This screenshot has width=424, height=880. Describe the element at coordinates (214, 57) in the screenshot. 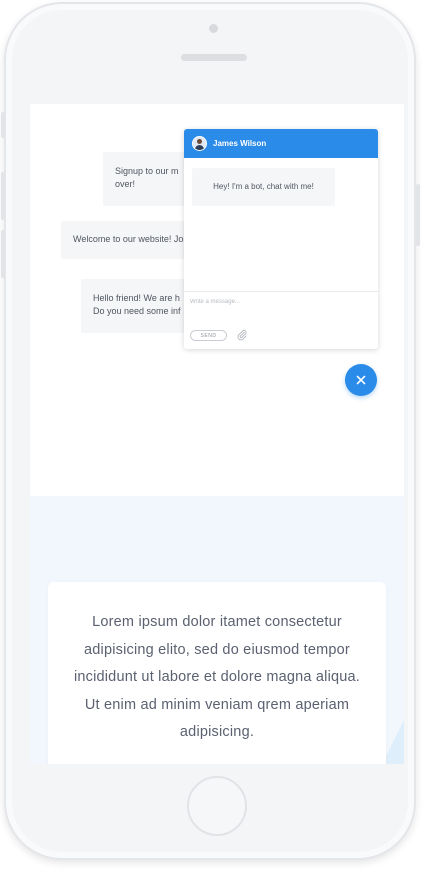

I see `phone-speaker` at that location.